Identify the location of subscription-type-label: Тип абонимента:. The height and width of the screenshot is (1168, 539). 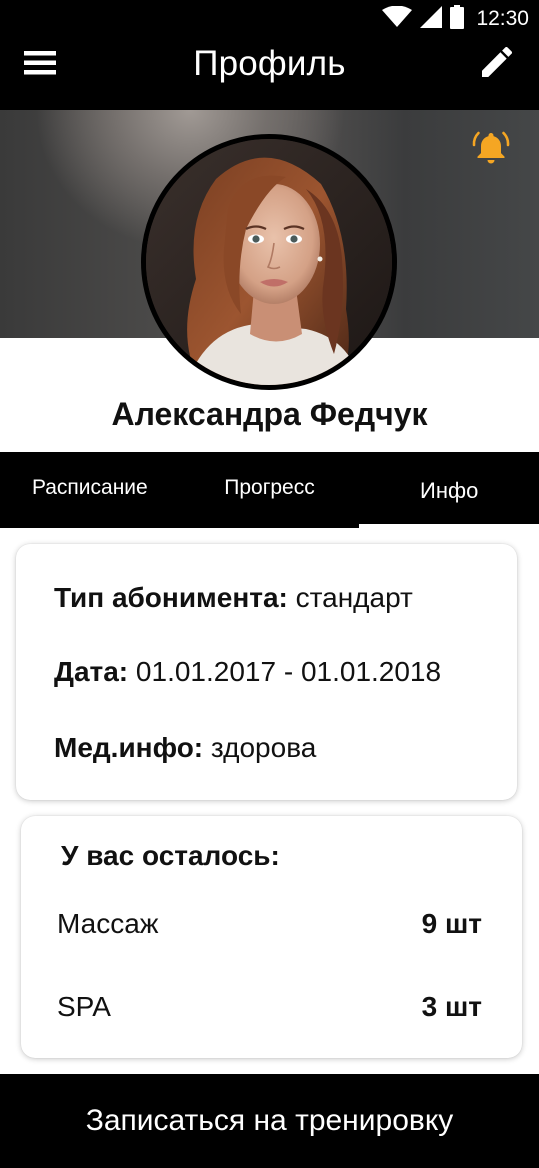
(171, 597).